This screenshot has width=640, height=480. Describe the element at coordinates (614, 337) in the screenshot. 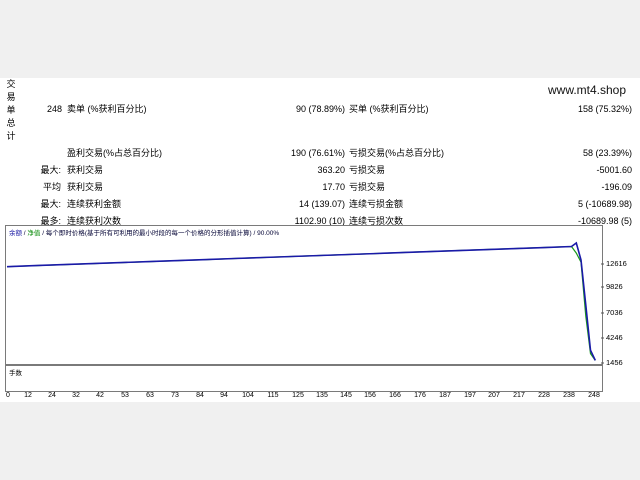

I see `y-tick-label: 4246` at that location.